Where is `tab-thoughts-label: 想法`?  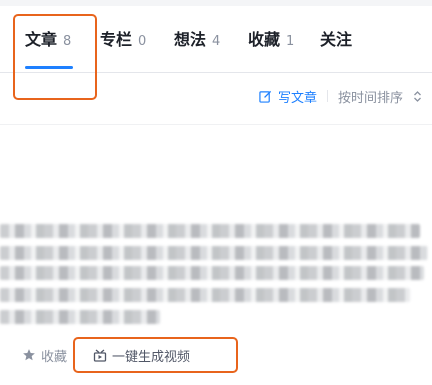
tab-thoughts-label: 想法 is located at coordinates (190, 39).